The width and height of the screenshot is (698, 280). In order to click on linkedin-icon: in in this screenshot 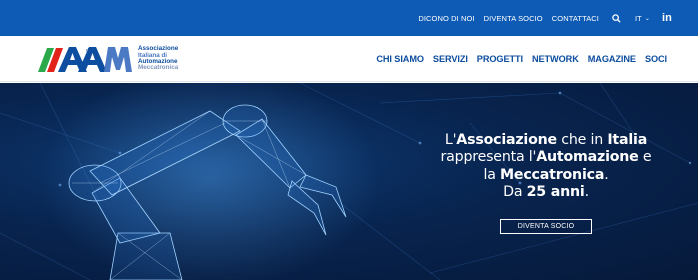, I will do `click(667, 18)`.